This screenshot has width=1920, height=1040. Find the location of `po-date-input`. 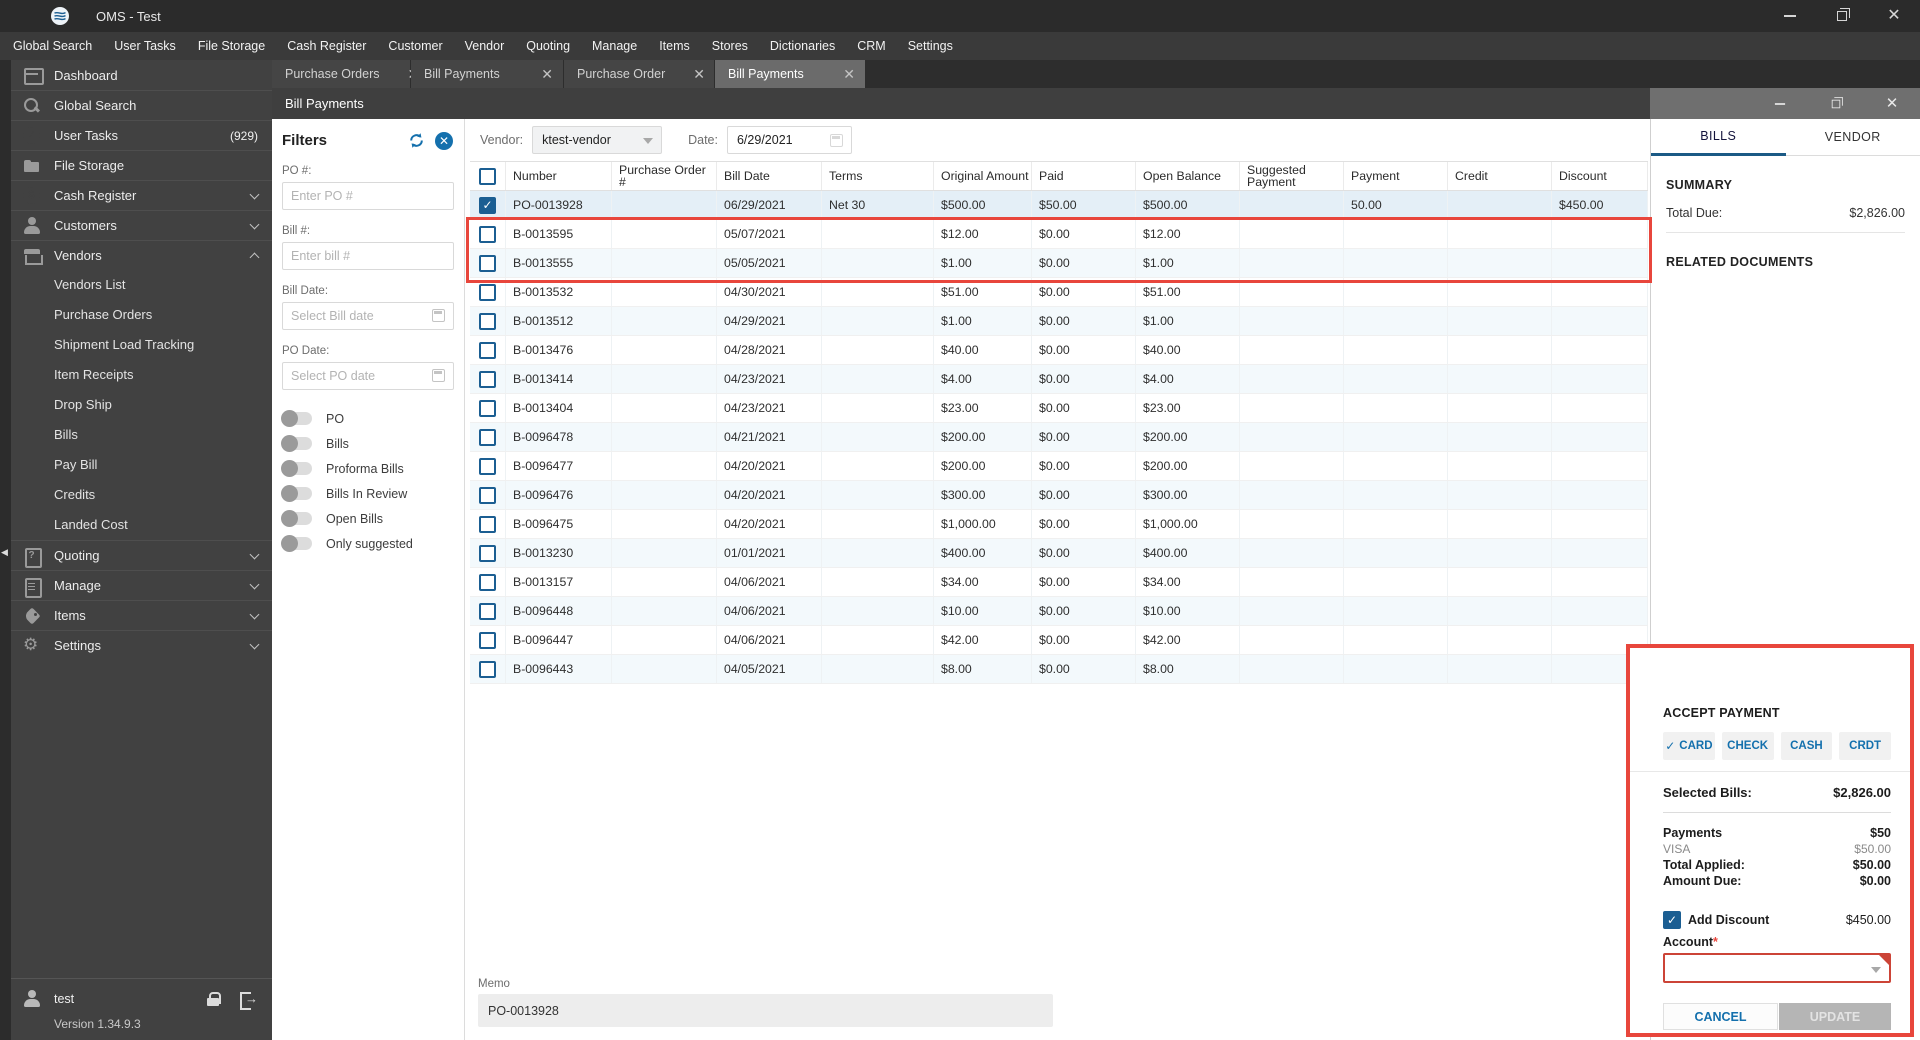

po-date-input is located at coordinates (368, 376).